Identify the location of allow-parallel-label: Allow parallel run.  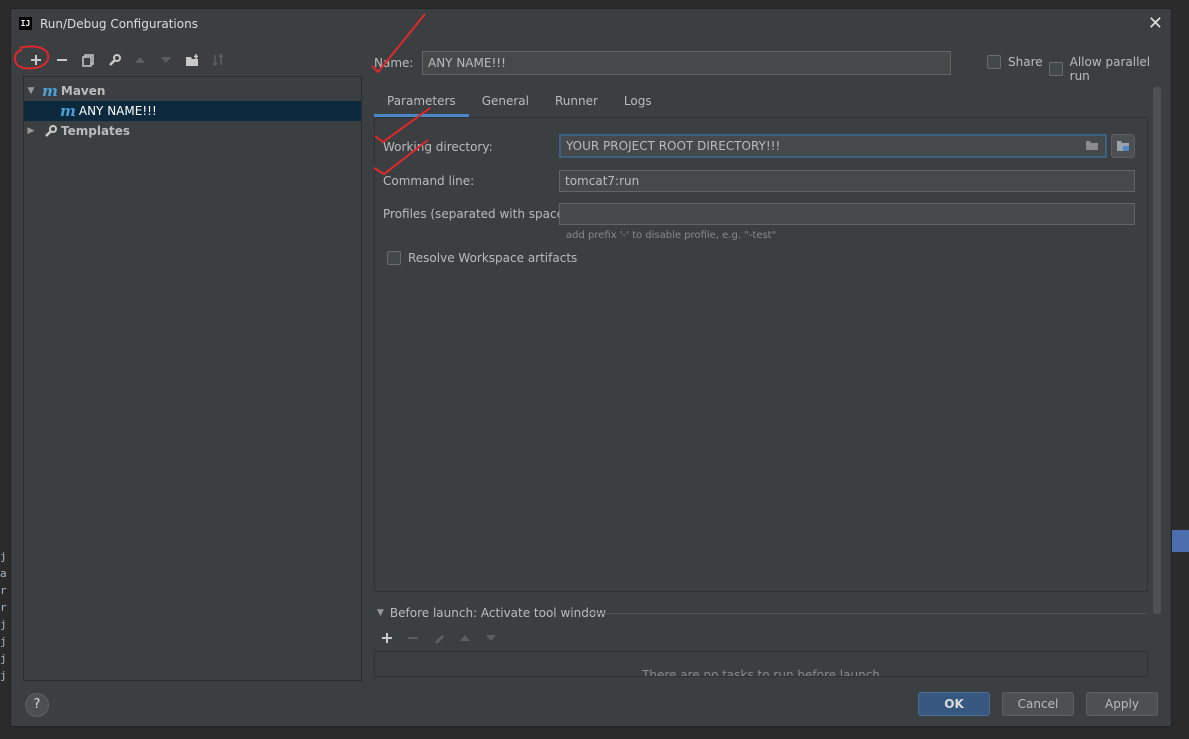
(1110, 69).